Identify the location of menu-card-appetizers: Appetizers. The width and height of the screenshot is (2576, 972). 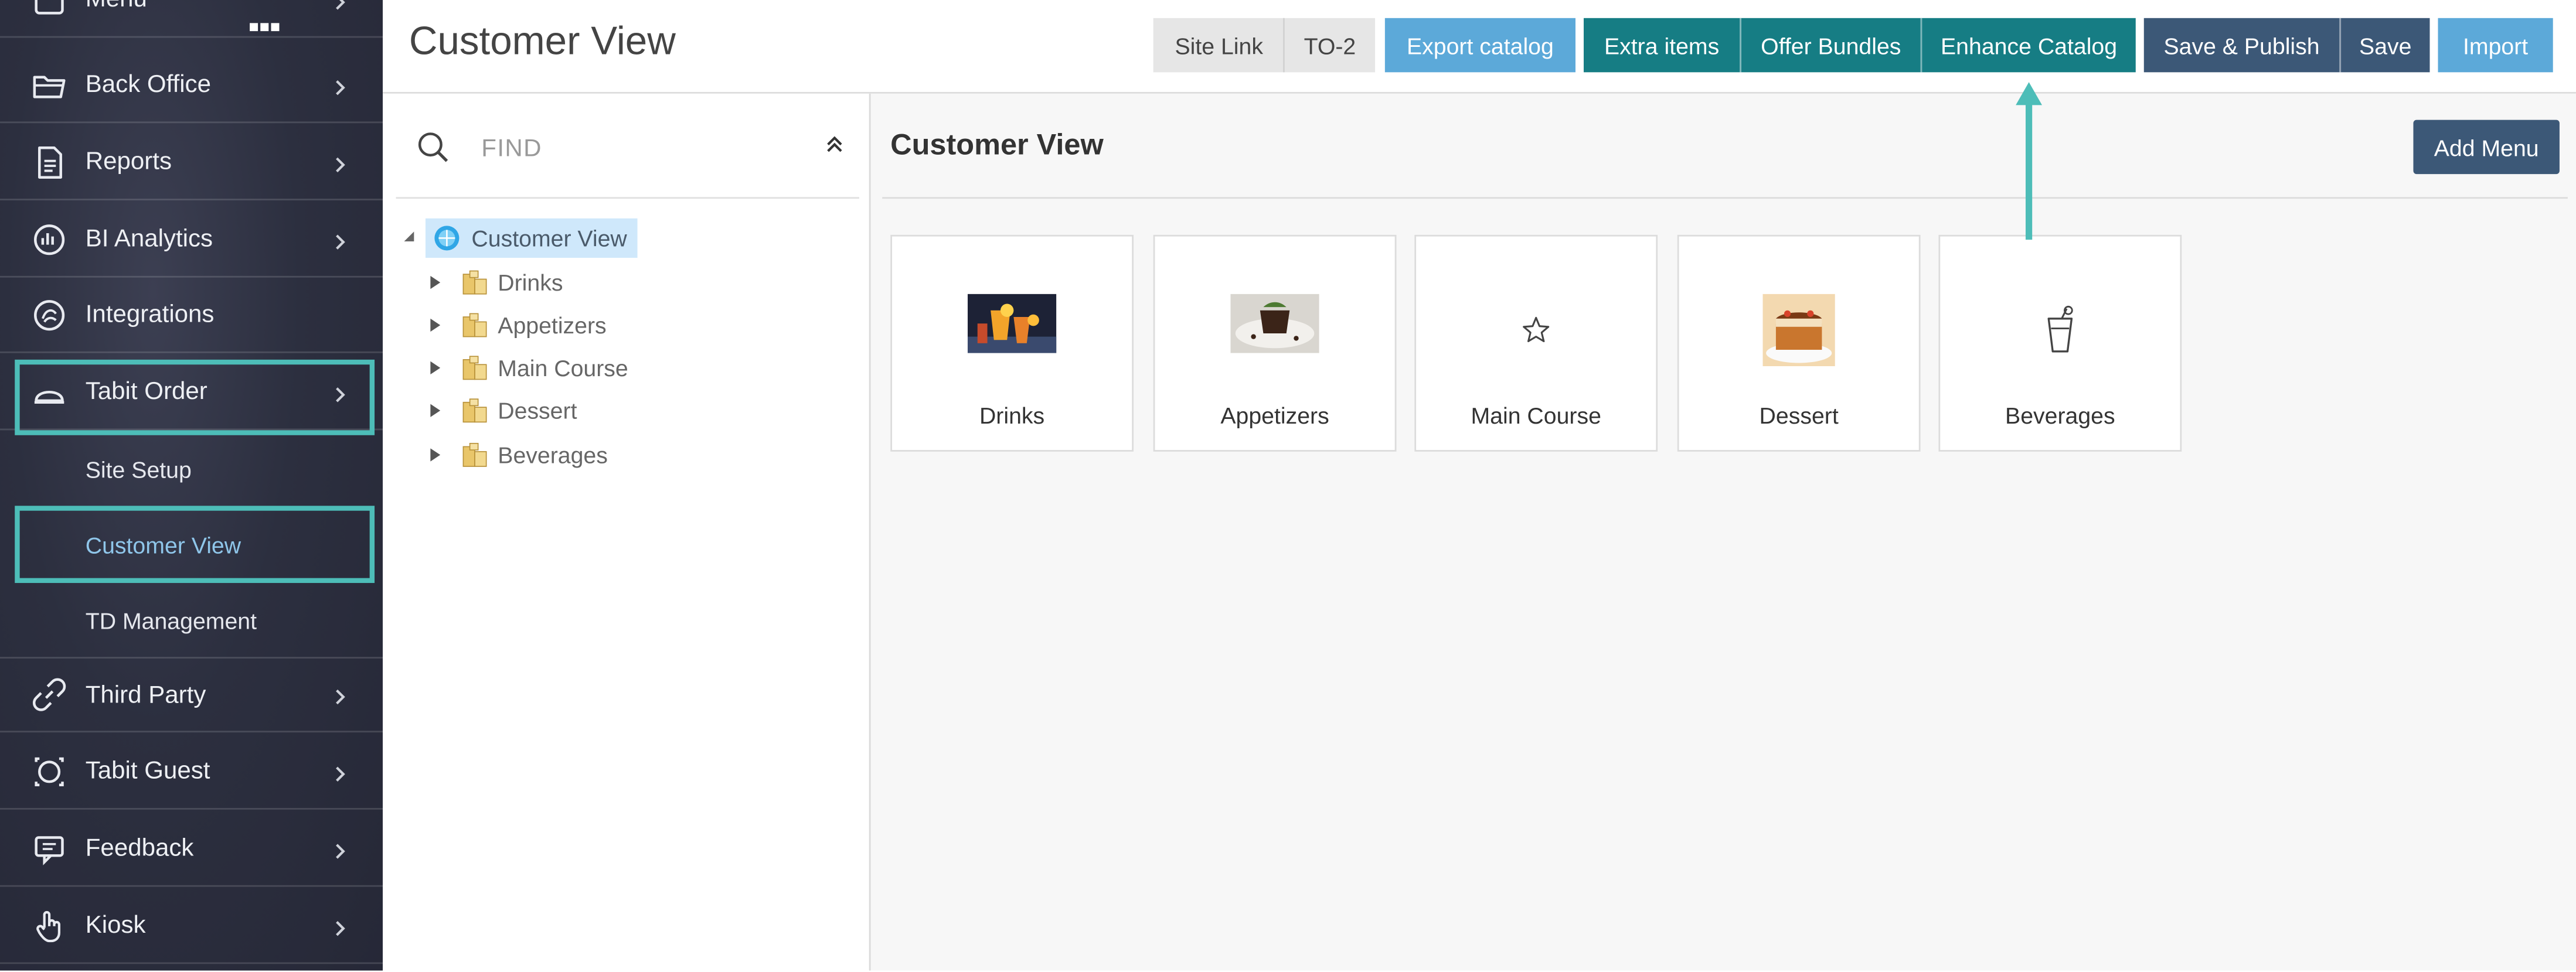
(1275, 343).